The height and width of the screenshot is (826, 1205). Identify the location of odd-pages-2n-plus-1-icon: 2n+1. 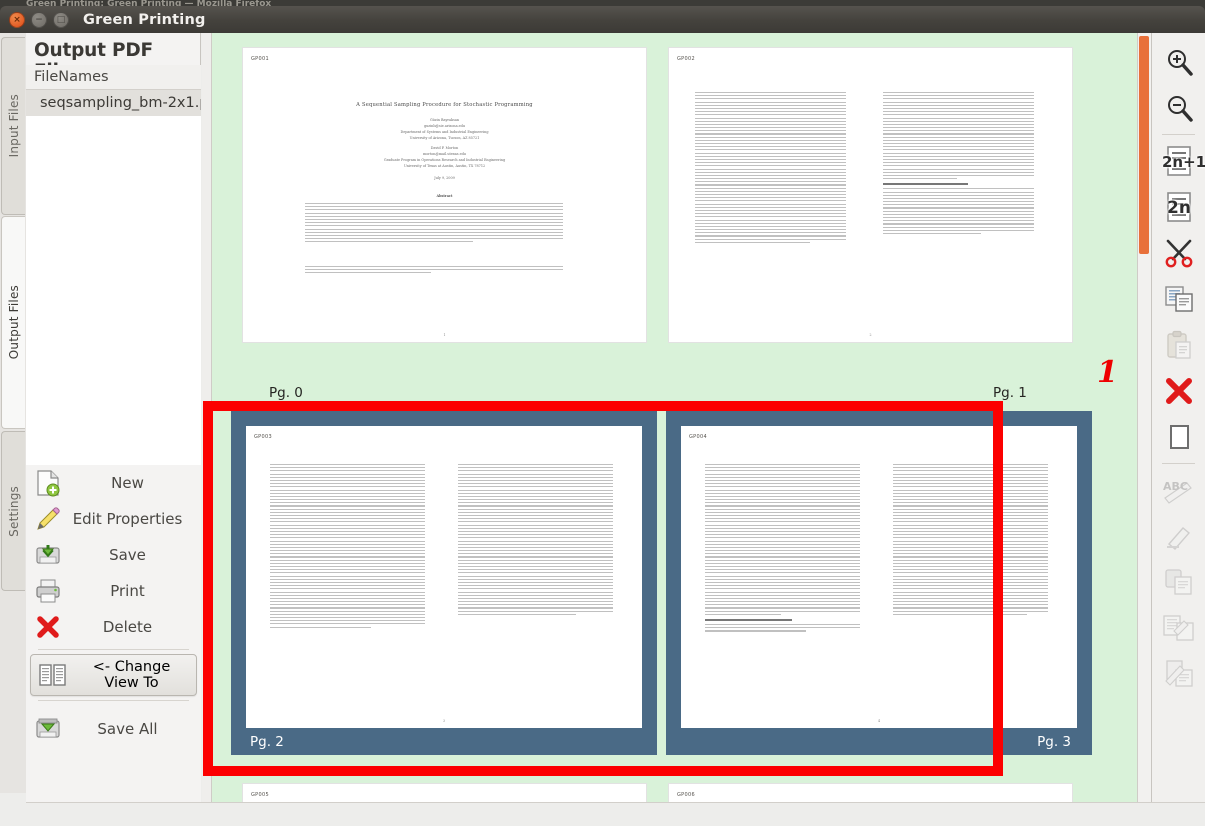
(1178, 161).